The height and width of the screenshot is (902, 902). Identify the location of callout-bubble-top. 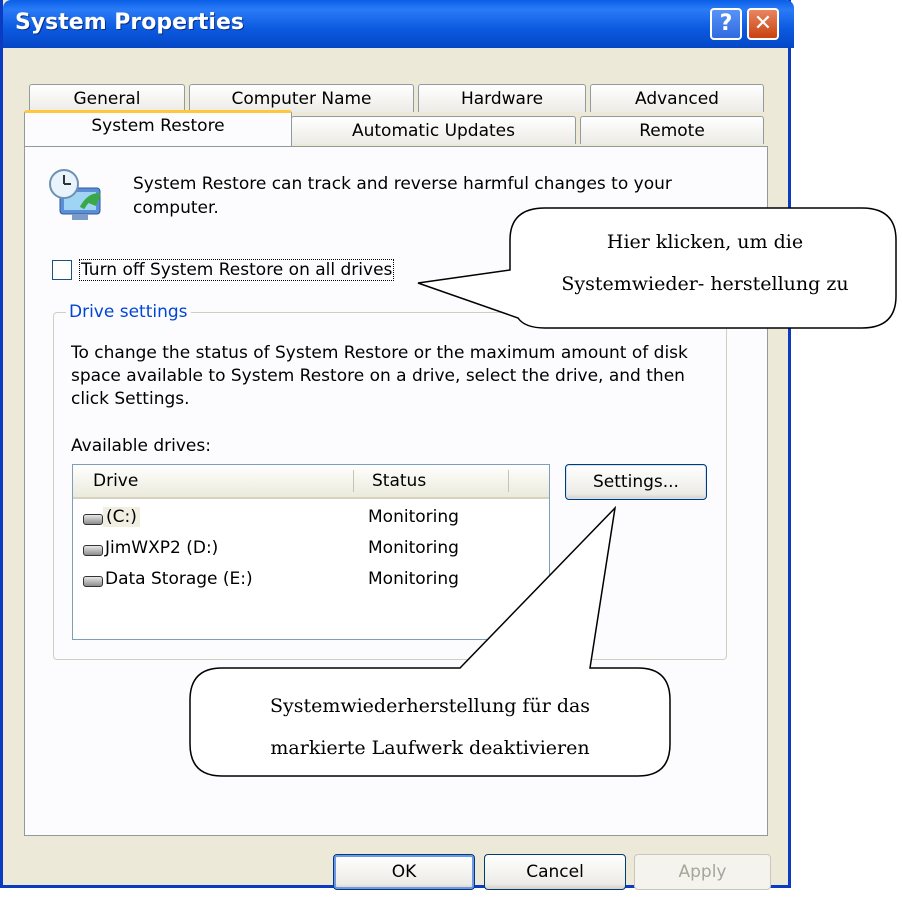
(657, 268).